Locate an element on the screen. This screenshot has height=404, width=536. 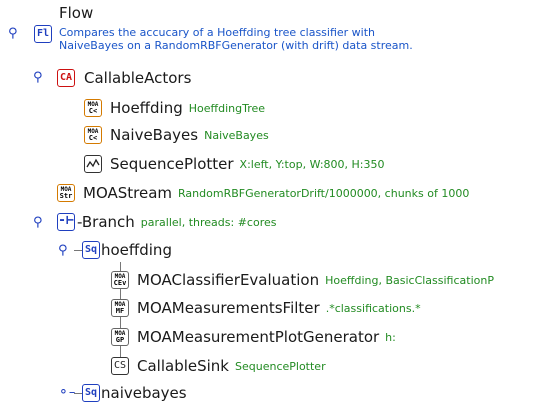
tree-node-seq-naivebayes: naivebayes is located at coordinates (144, 393).